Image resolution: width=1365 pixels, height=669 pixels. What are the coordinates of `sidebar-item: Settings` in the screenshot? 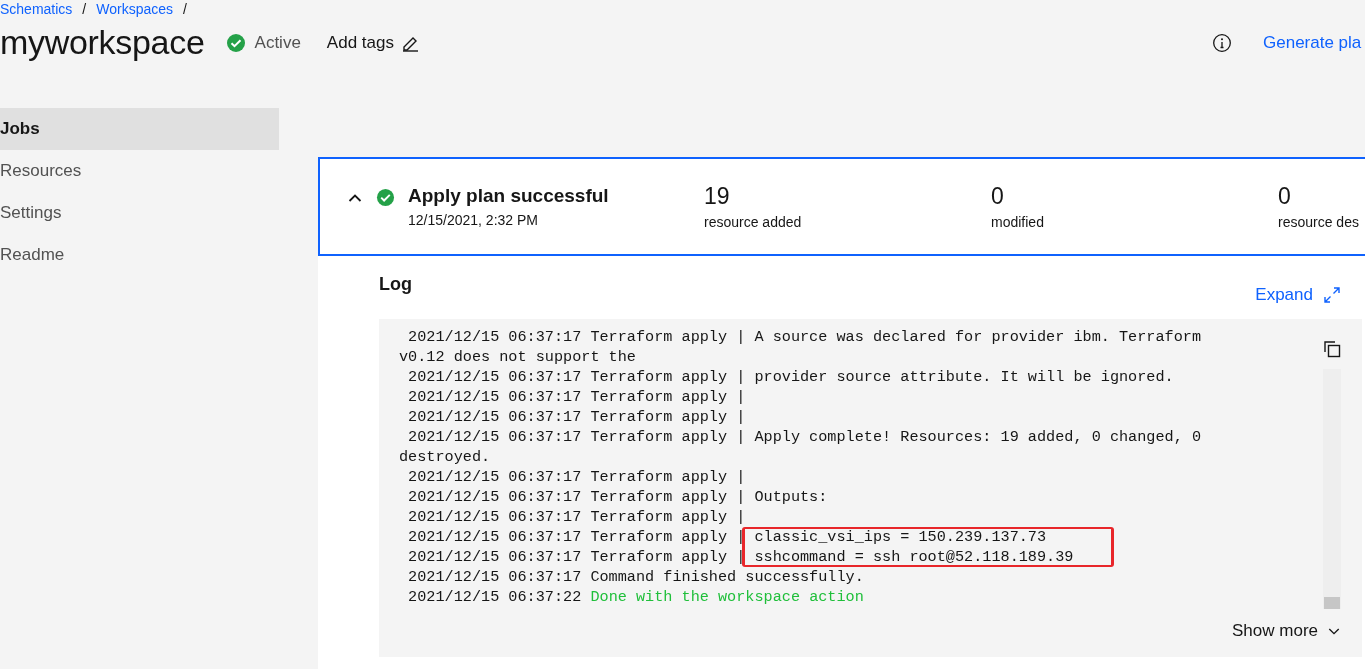 It's located at (139, 213).